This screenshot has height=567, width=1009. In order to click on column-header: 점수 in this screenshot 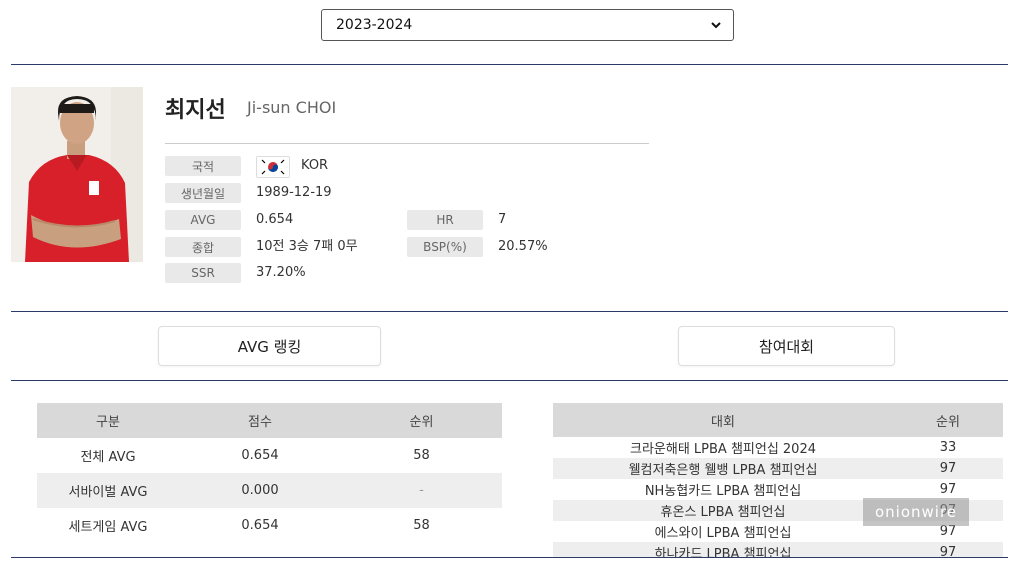, I will do `click(260, 420)`.